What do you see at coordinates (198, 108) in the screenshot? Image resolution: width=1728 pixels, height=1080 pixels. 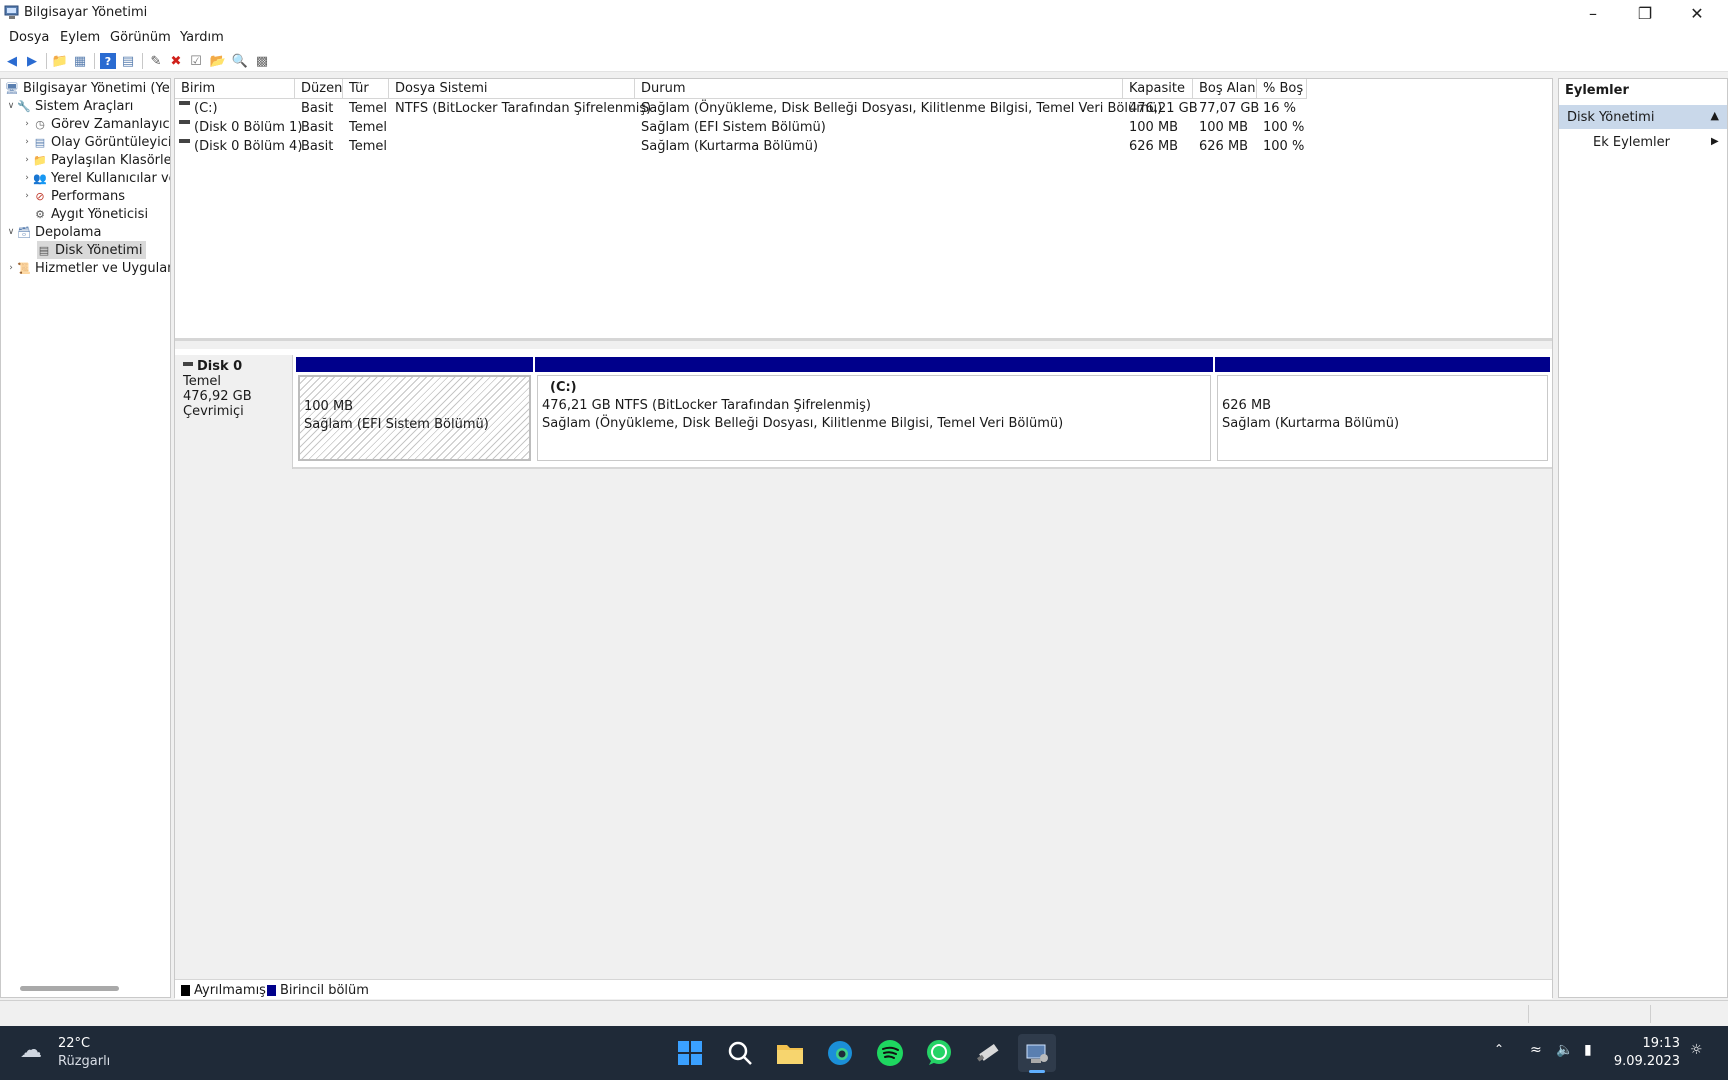 I see `table-row: (C:)` at bounding box center [198, 108].